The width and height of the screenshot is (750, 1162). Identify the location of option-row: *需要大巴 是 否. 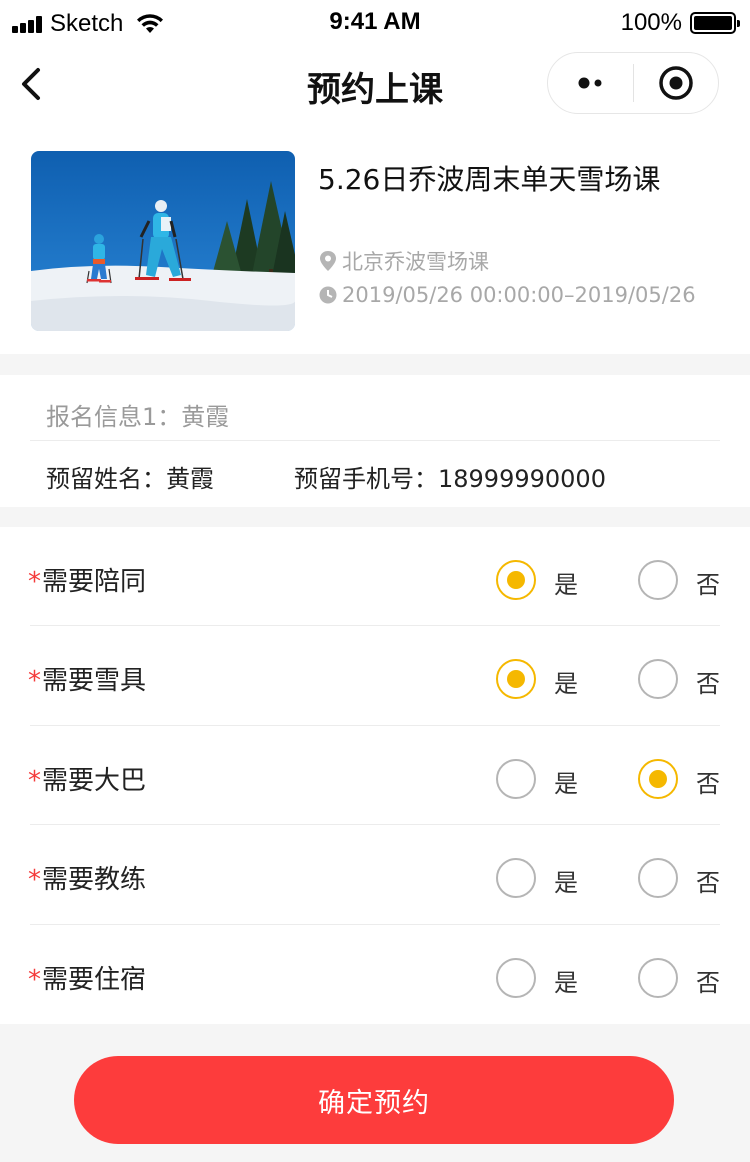
(375, 776).